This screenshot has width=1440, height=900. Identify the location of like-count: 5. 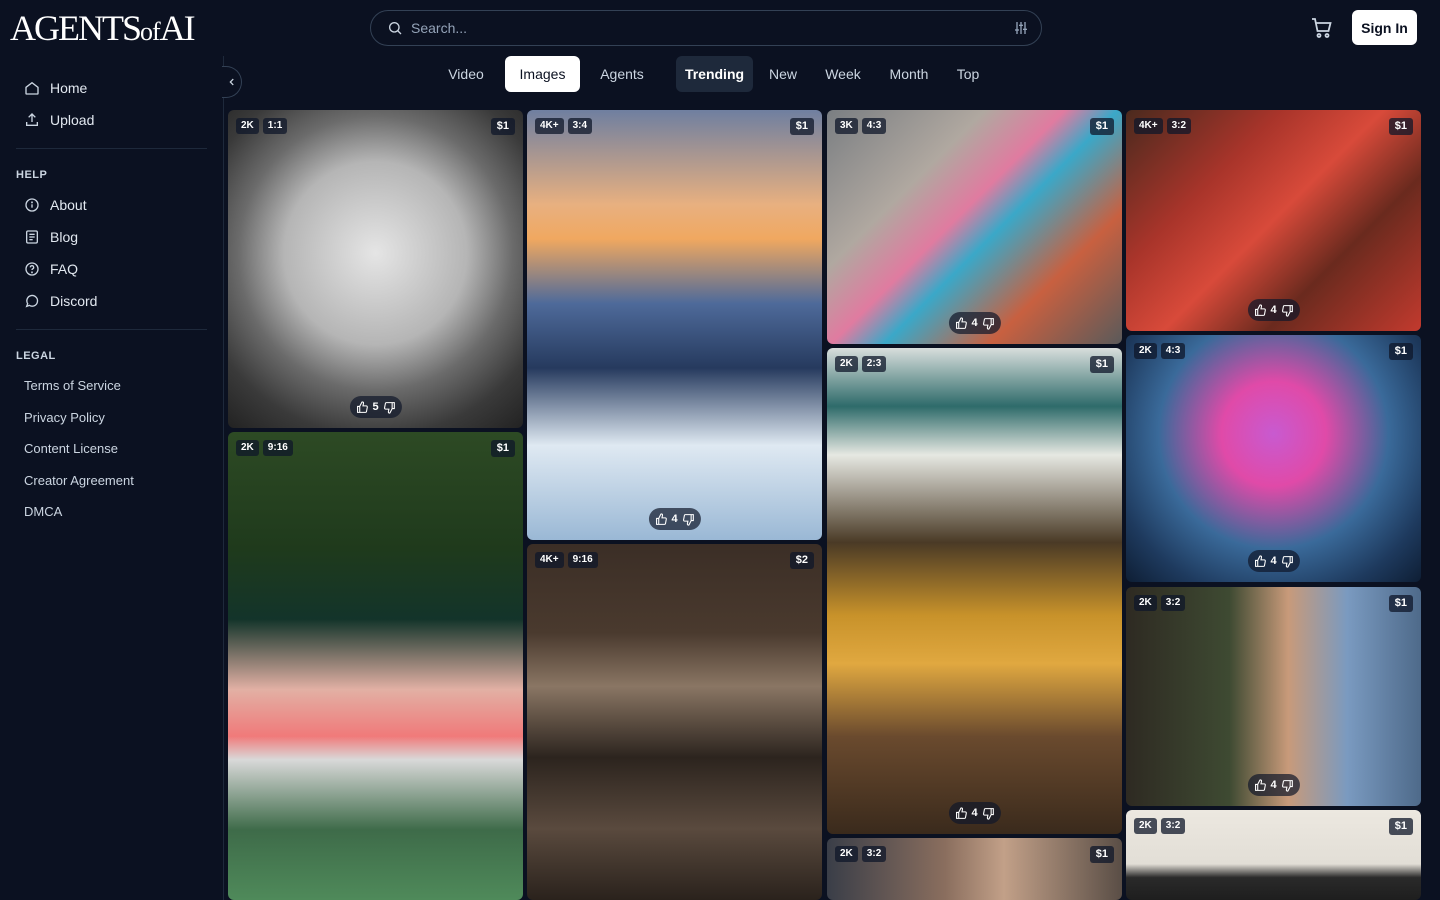
(375, 407).